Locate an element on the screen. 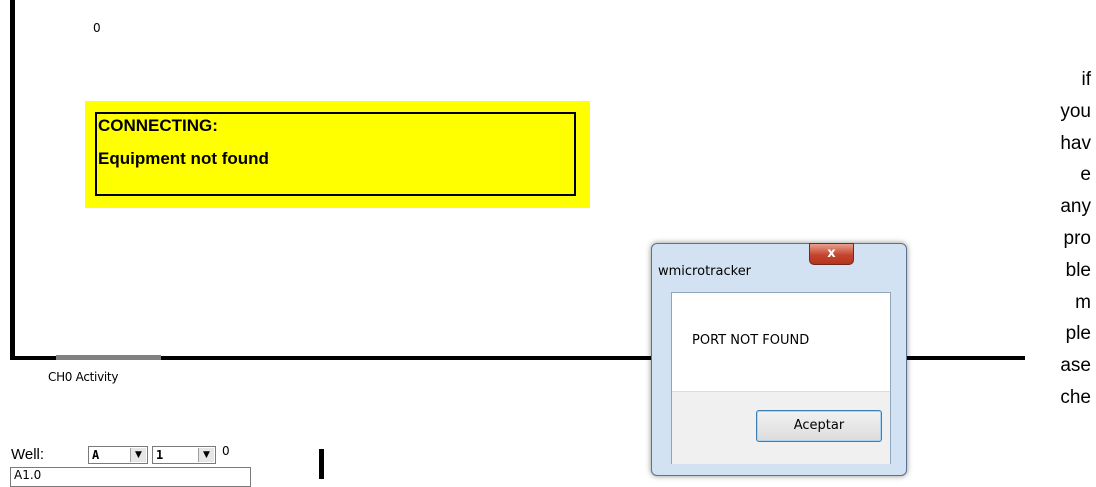 The width and height of the screenshot is (1096, 487). chart-x-axis-right-segment is located at coordinates (965, 358).